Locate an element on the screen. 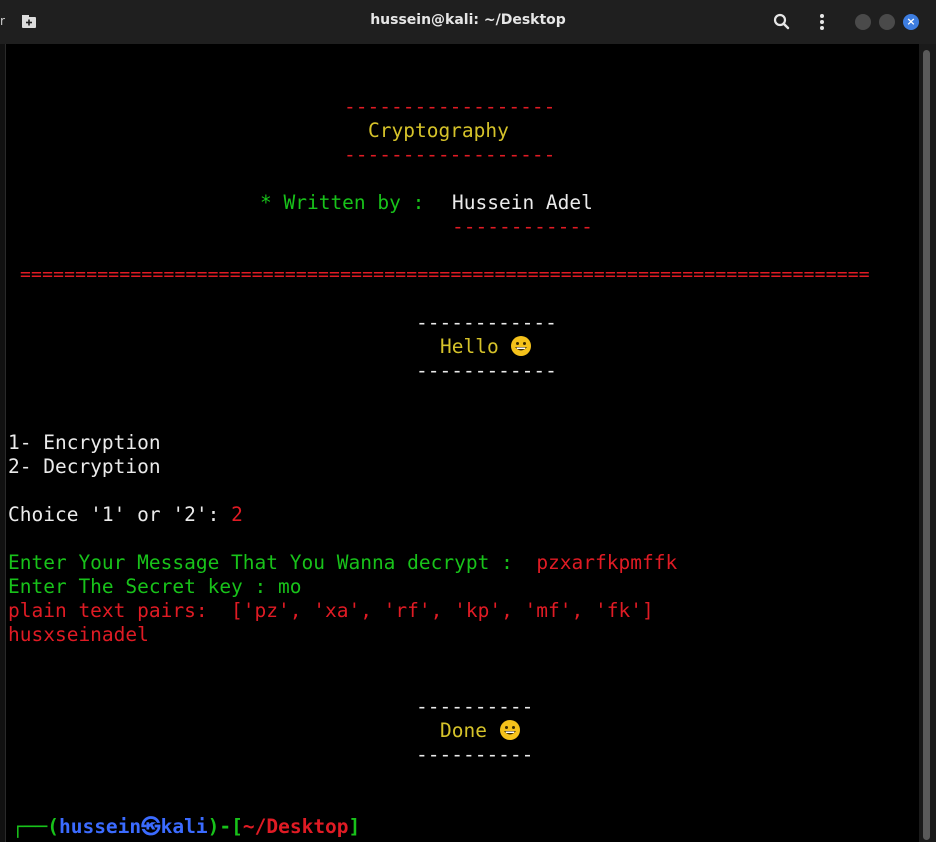 The image size is (936, 842). author-underline: ------------ is located at coordinates (522, 226).